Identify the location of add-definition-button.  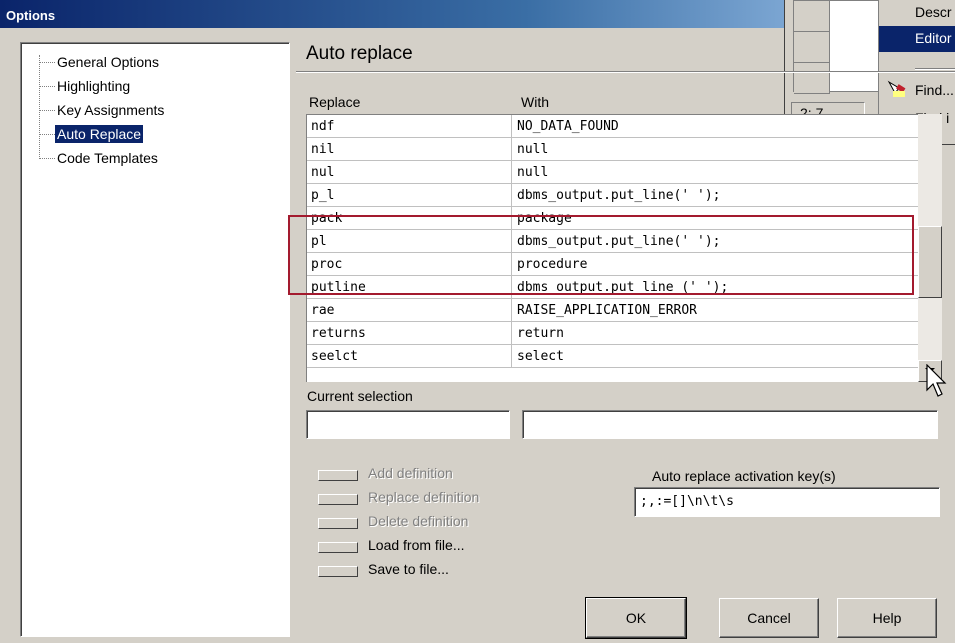
(338, 475).